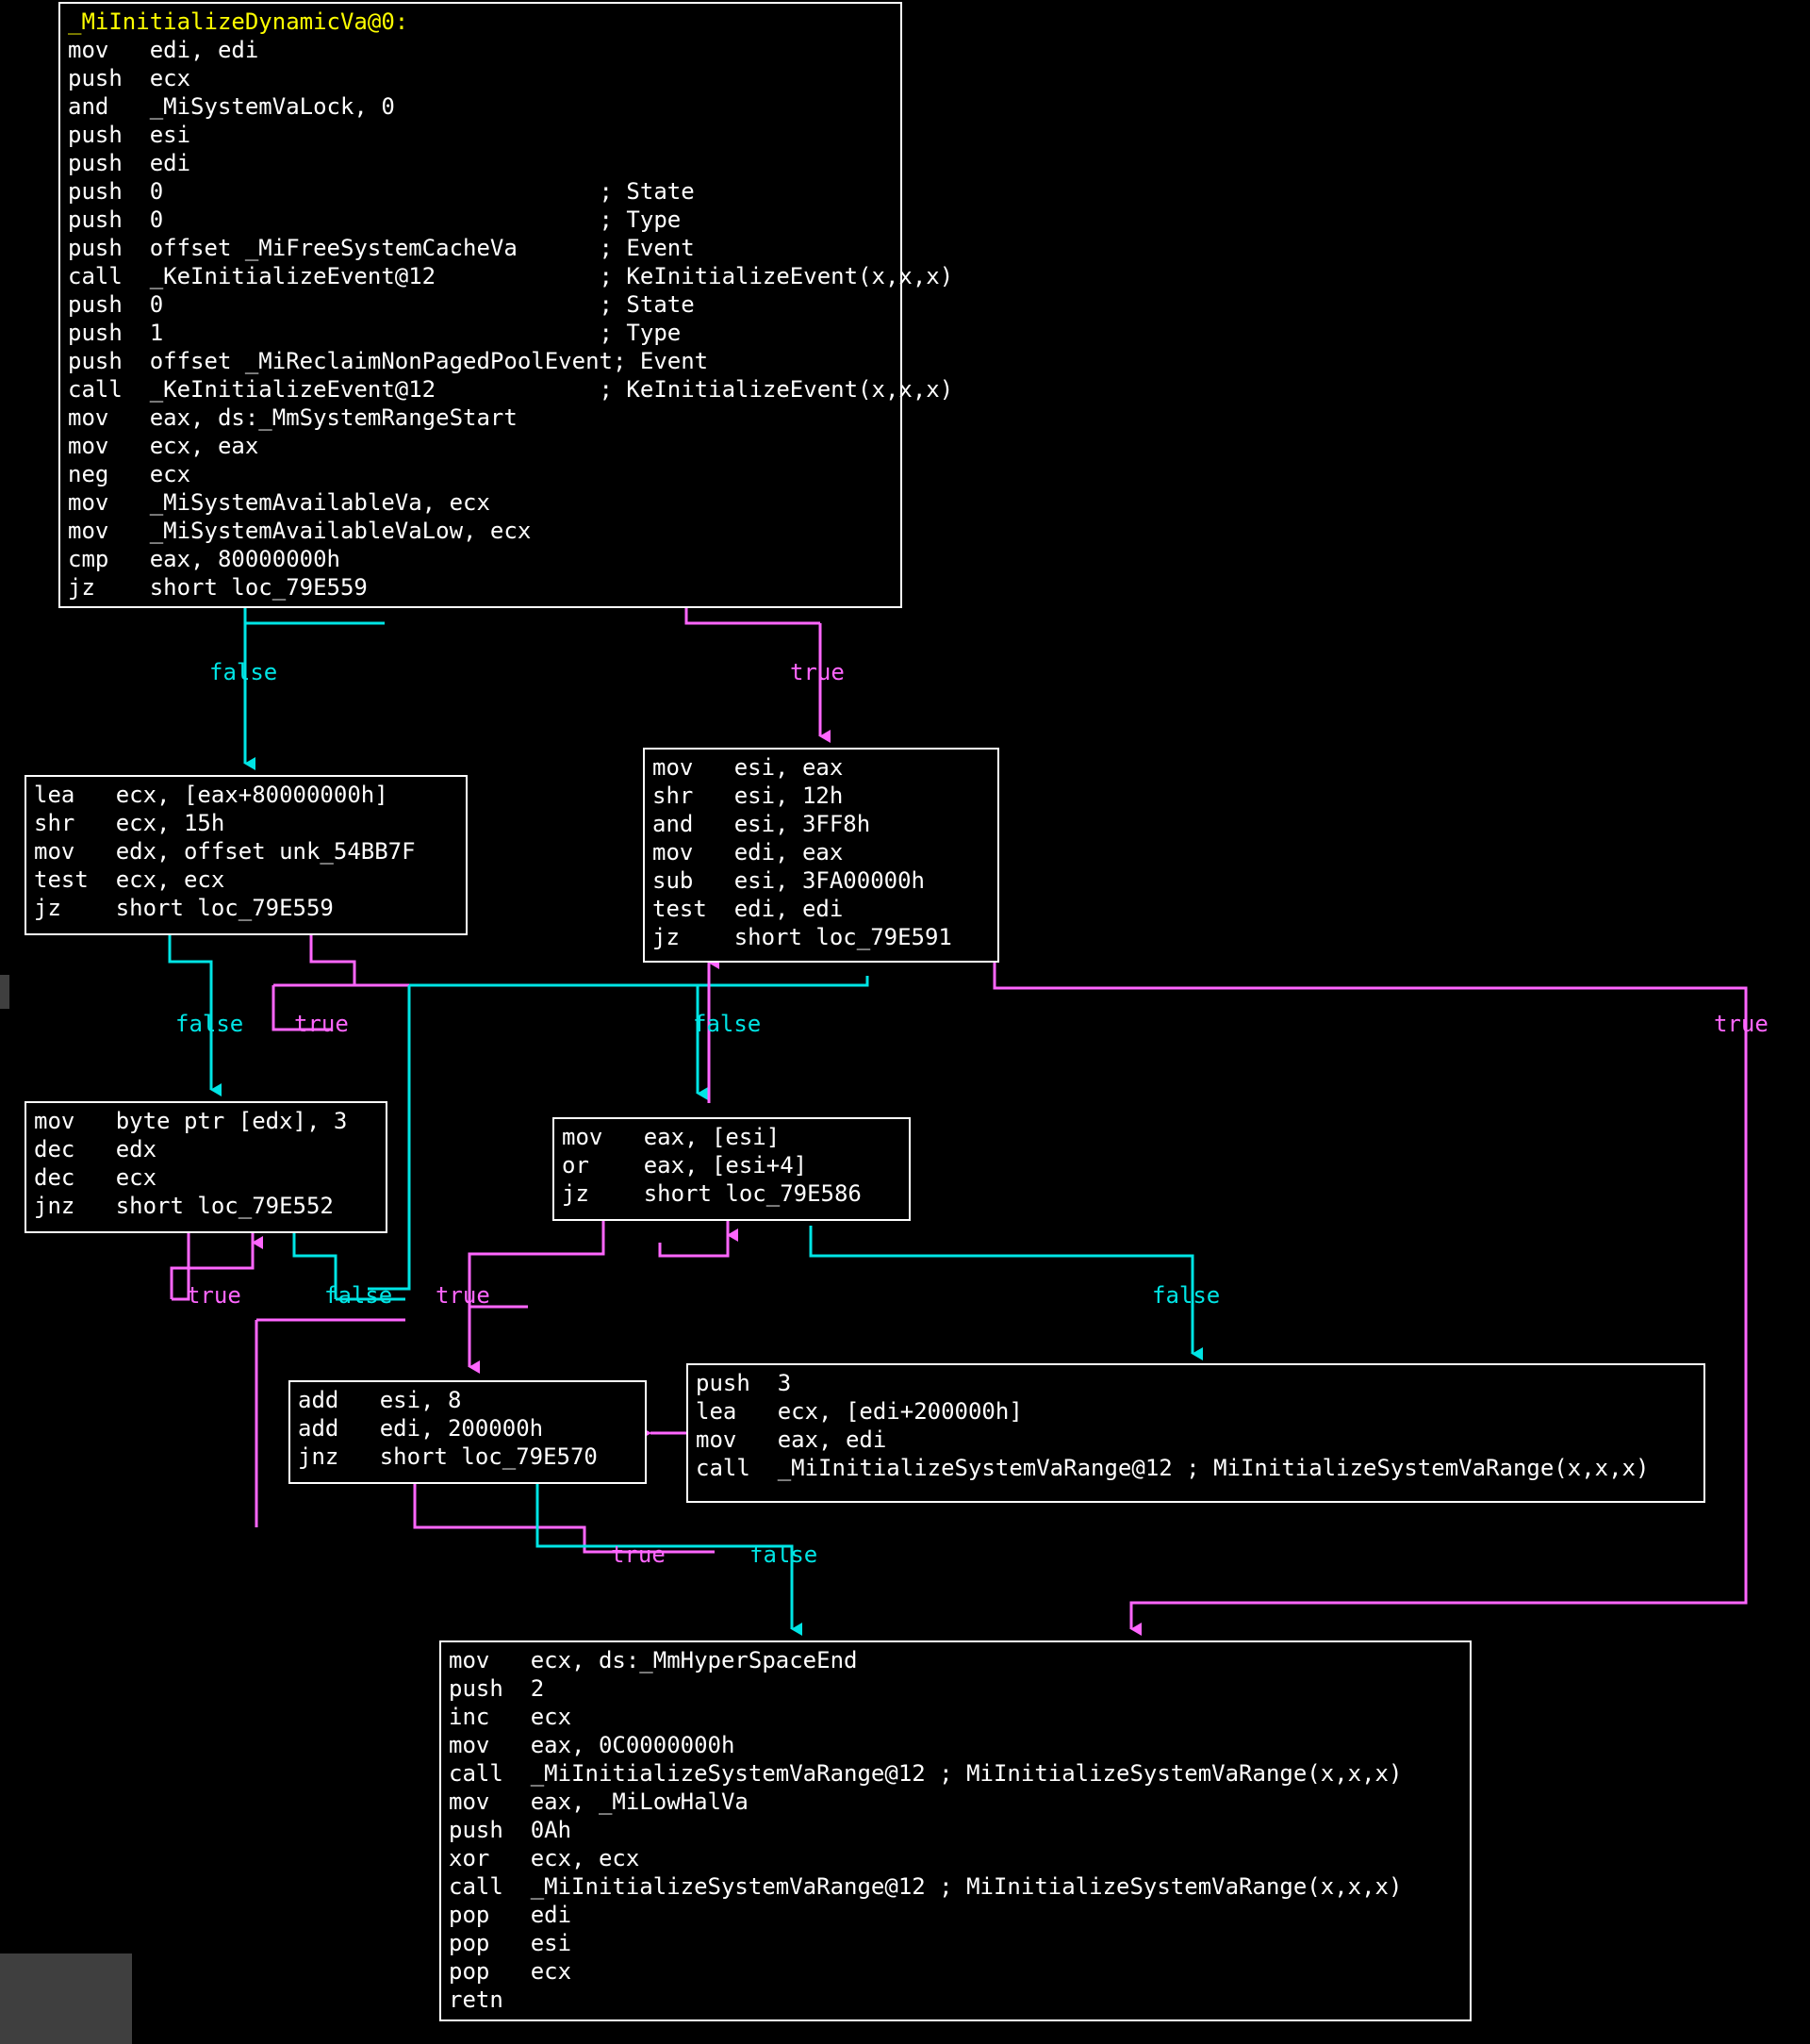  I want to click on instruction-line: xor ecx, ecx, so click(544, 1858).